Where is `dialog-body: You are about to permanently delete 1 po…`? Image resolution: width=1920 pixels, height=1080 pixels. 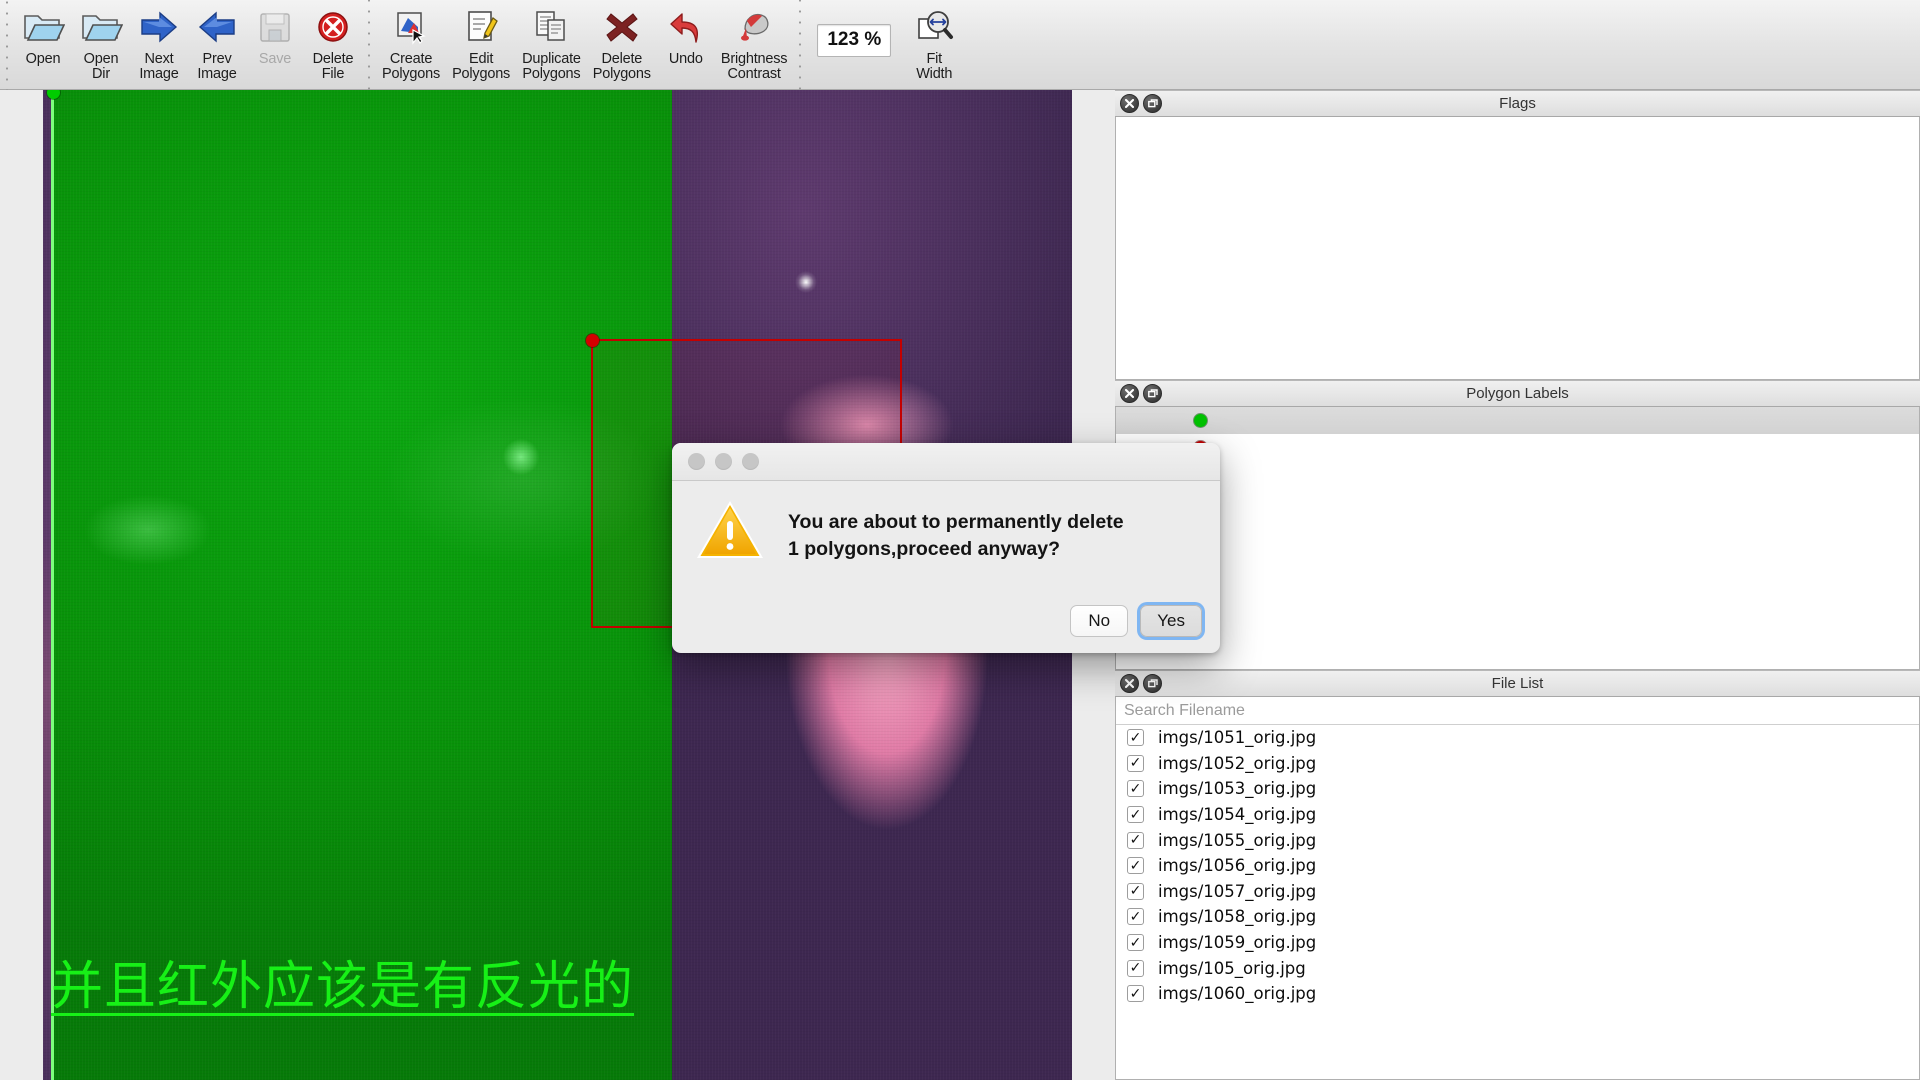
dialog-body: You are about to permanently delete 1 po… is located at coordinates (946, 524).